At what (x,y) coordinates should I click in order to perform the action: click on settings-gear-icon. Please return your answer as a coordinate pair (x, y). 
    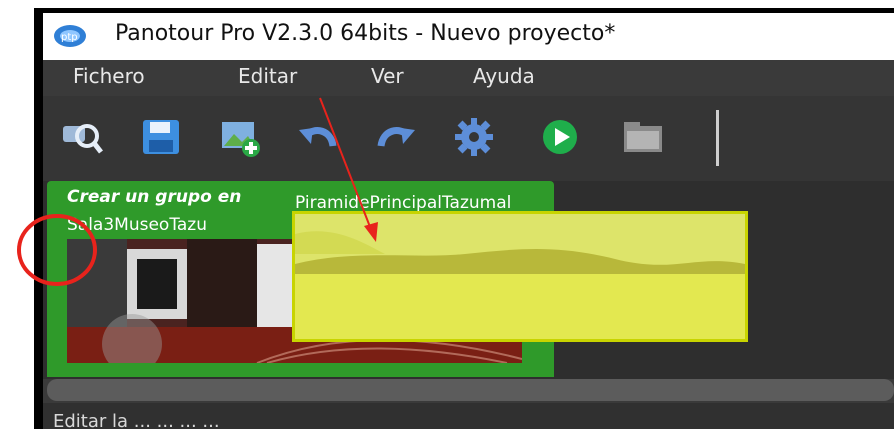
    Looking at the image, I should click on (474, 137).